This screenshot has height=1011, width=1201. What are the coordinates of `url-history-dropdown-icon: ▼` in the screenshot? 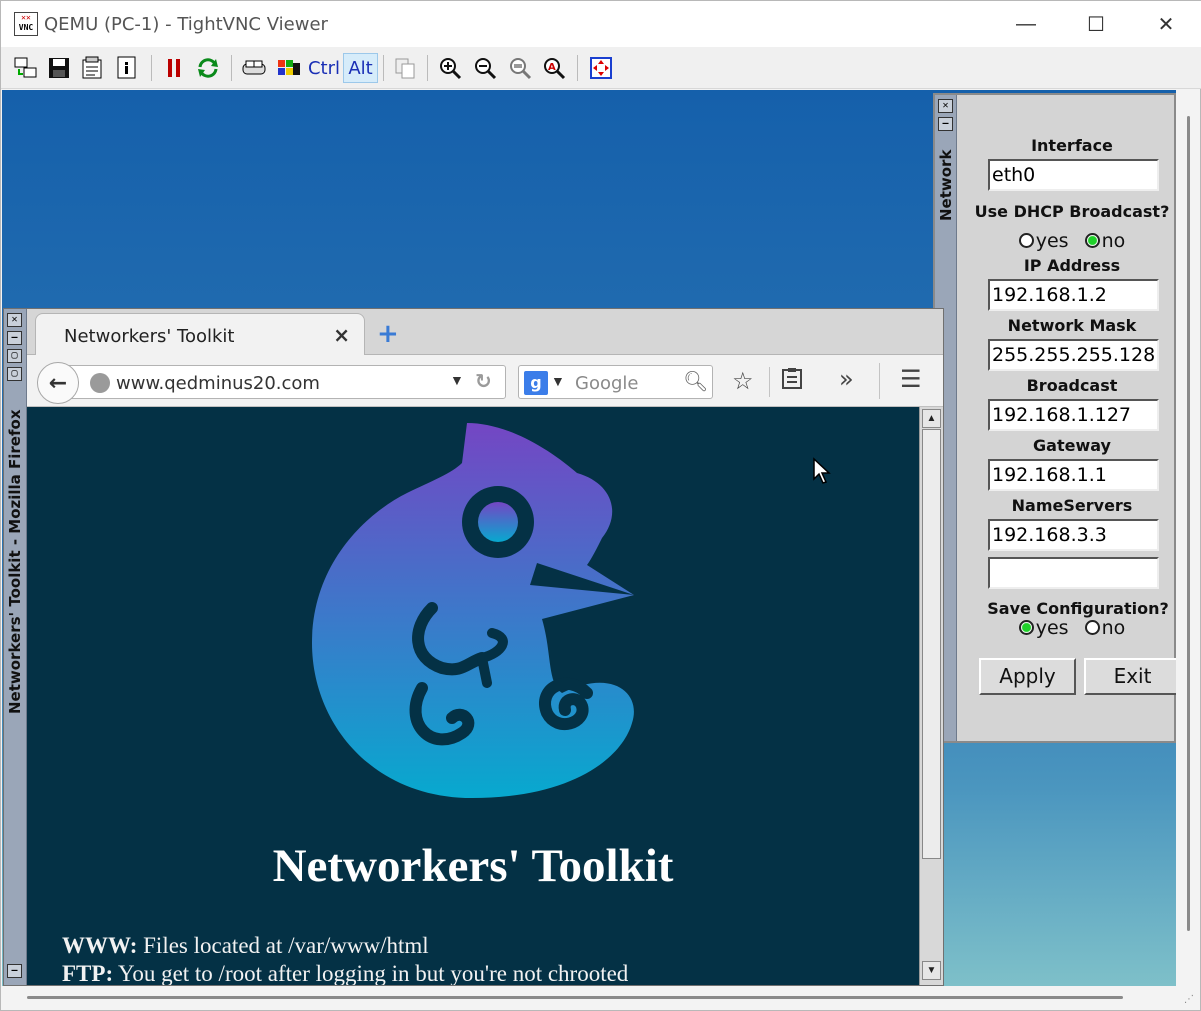 It's located at (457, 380).